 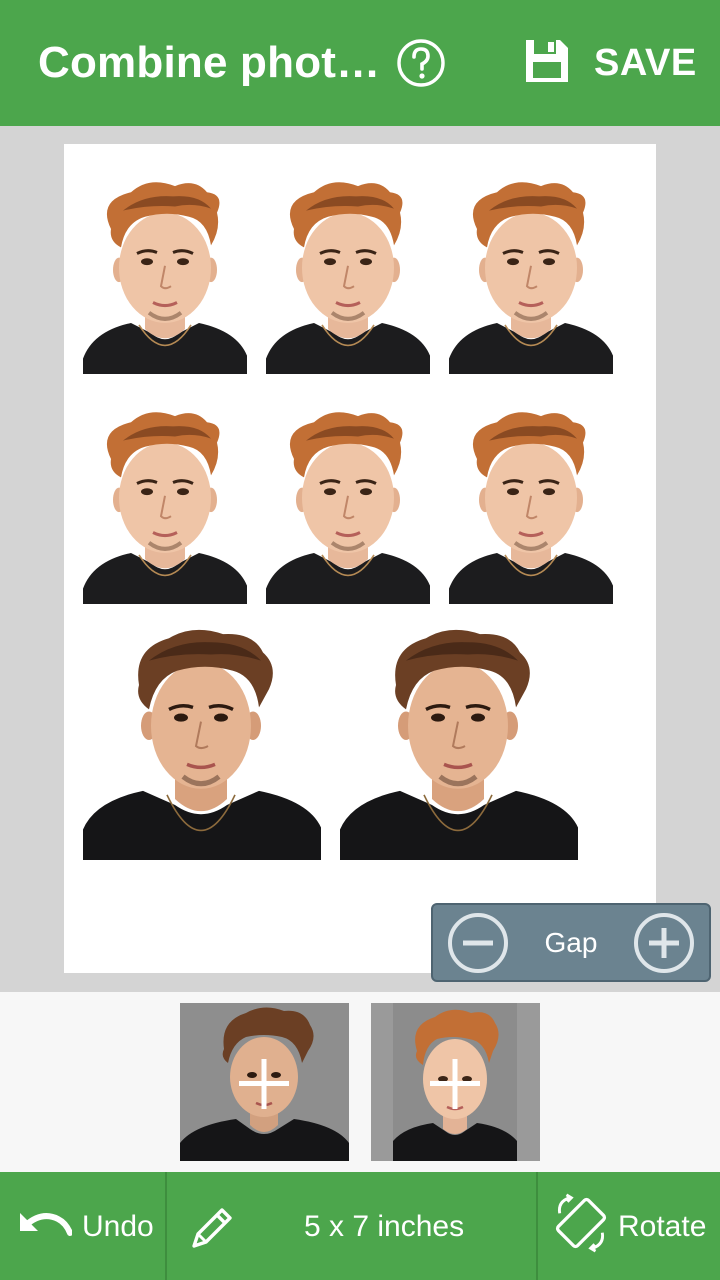 I want to click on gap-control: Gap, so click(x=571, y=942).